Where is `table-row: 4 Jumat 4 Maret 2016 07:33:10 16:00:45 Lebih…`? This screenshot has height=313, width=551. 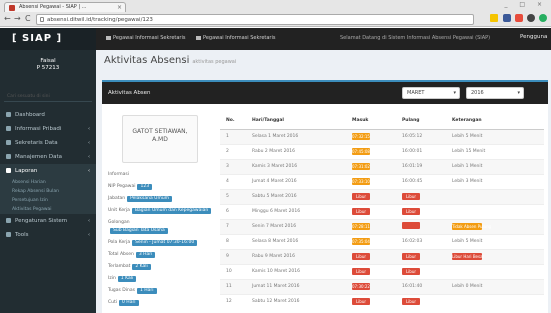 table-row: 4 Jumat 4 Maret 2016 07:33:10 16:00:45 Lebih… is located at coordinates (382, 181).